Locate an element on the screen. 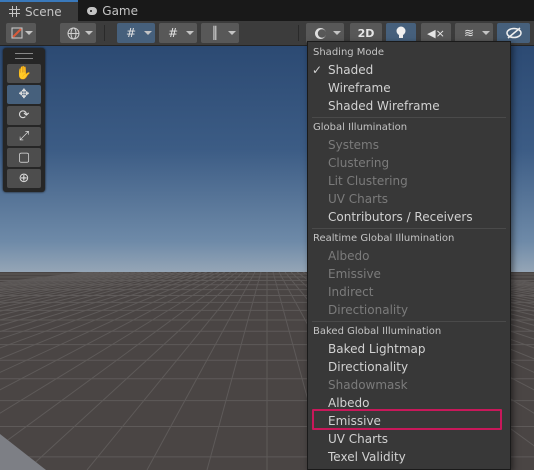 The height and width of the screenshot is (470, 534). rotate-icon: ⟳ is located at coordinates (24, 115).